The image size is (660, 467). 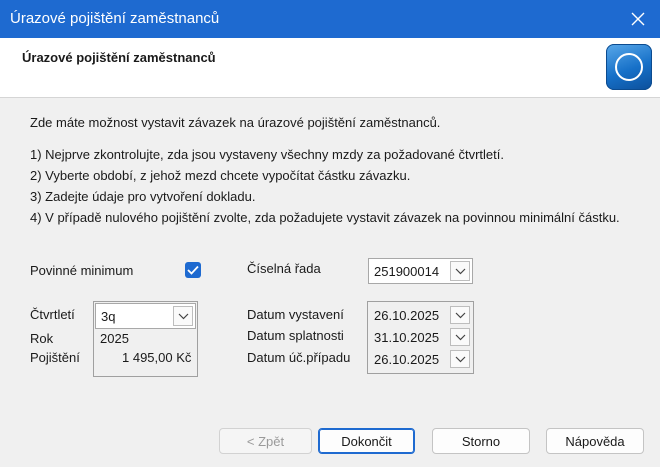 What do you see at coordinates (145, 316) in the screenshot?
I see `quarter-combo: 3q` at bounding box center [145, 316].